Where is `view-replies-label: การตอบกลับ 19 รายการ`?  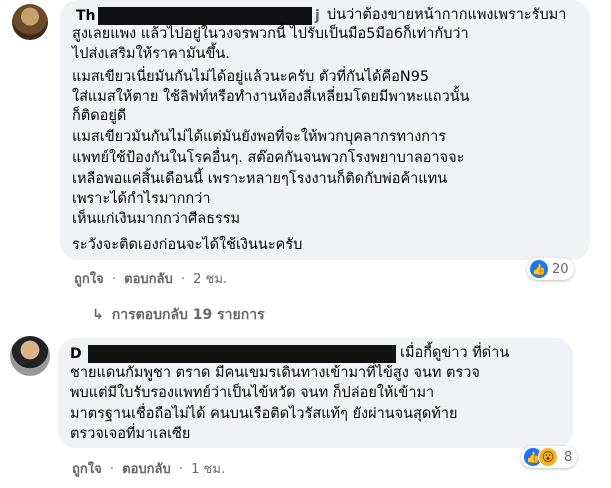 view-replies-label: การตอบกลับ 19 รายการ is located at coordinates (188, 315).